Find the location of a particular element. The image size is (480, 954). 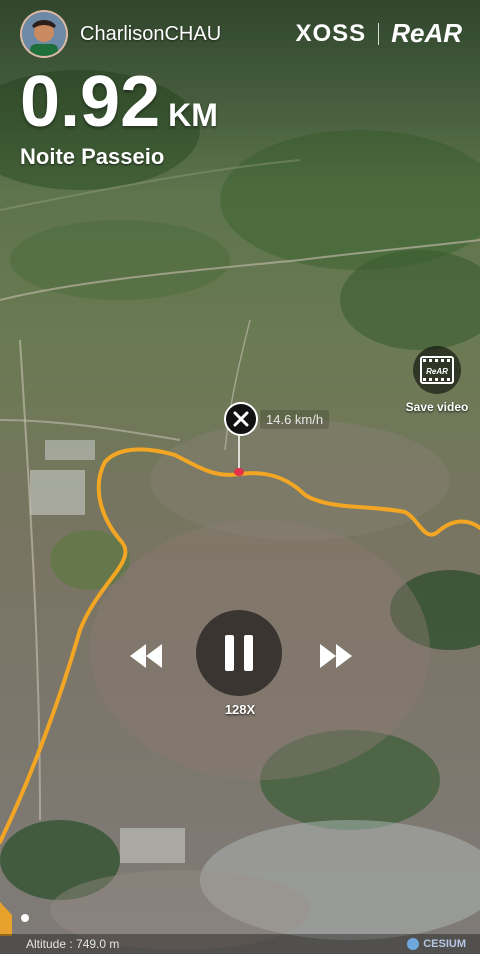

video-icon-text: ReAR is located at coordinates (437, 371).